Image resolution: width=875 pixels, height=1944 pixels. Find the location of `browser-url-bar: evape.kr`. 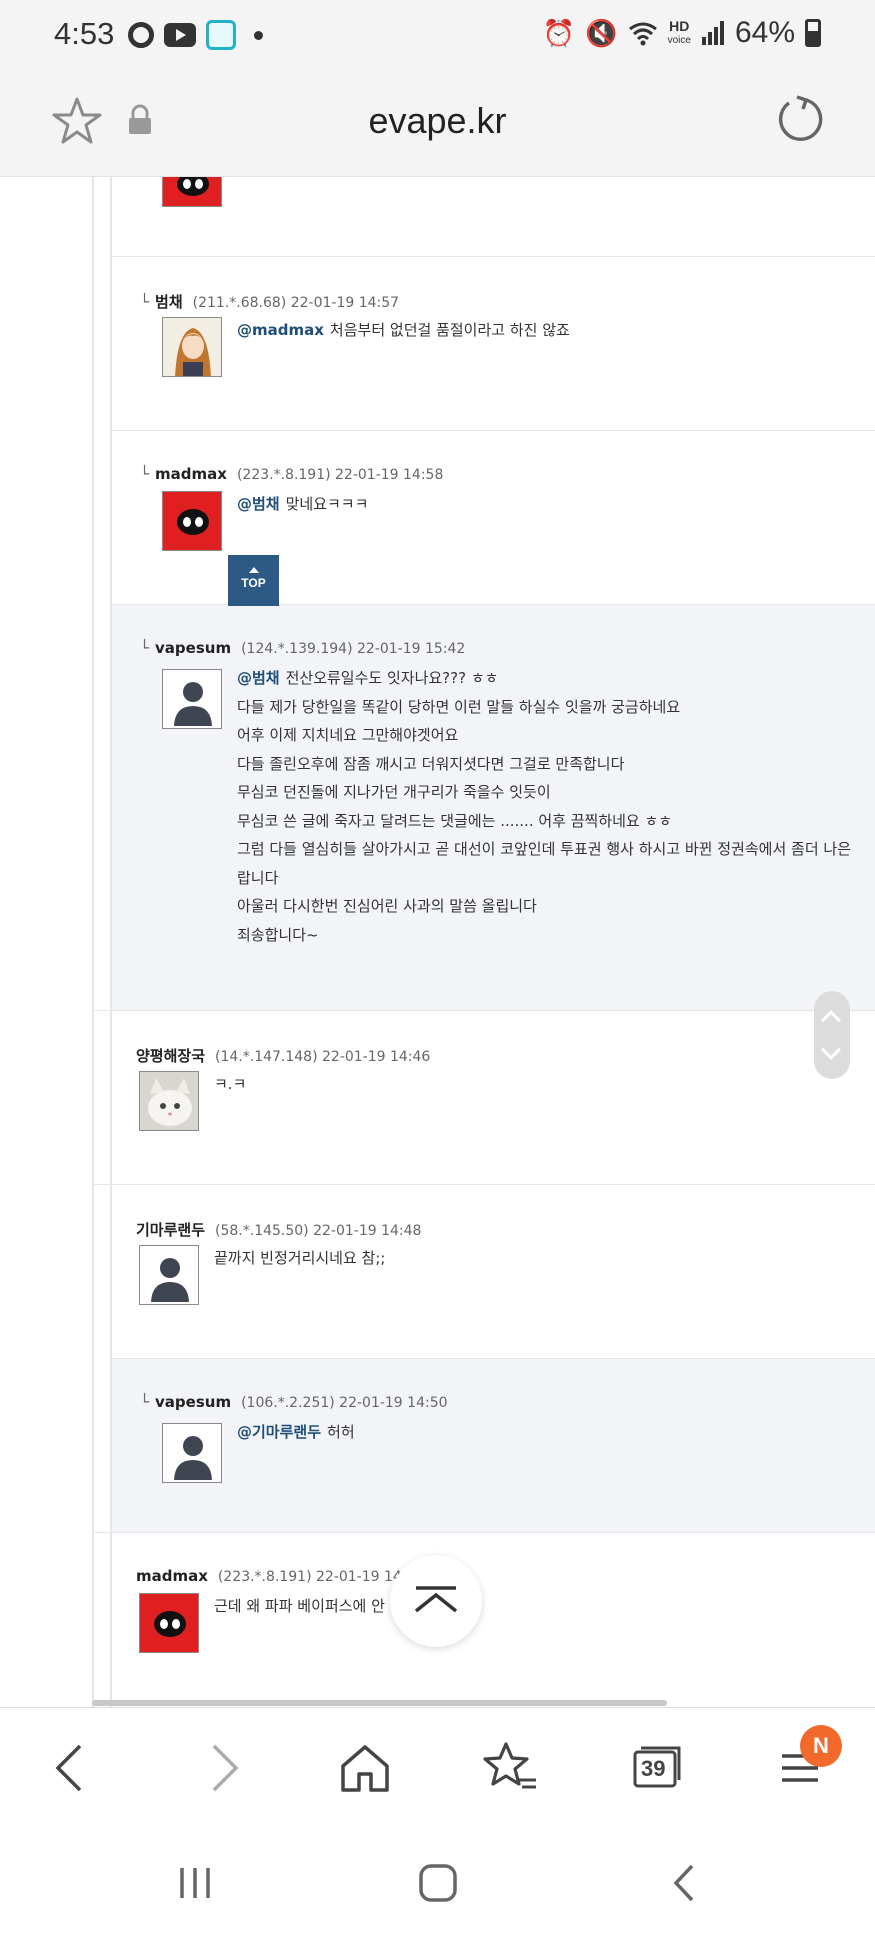

browser-url-bar: evape.kr is located at coordinates (437, 124).